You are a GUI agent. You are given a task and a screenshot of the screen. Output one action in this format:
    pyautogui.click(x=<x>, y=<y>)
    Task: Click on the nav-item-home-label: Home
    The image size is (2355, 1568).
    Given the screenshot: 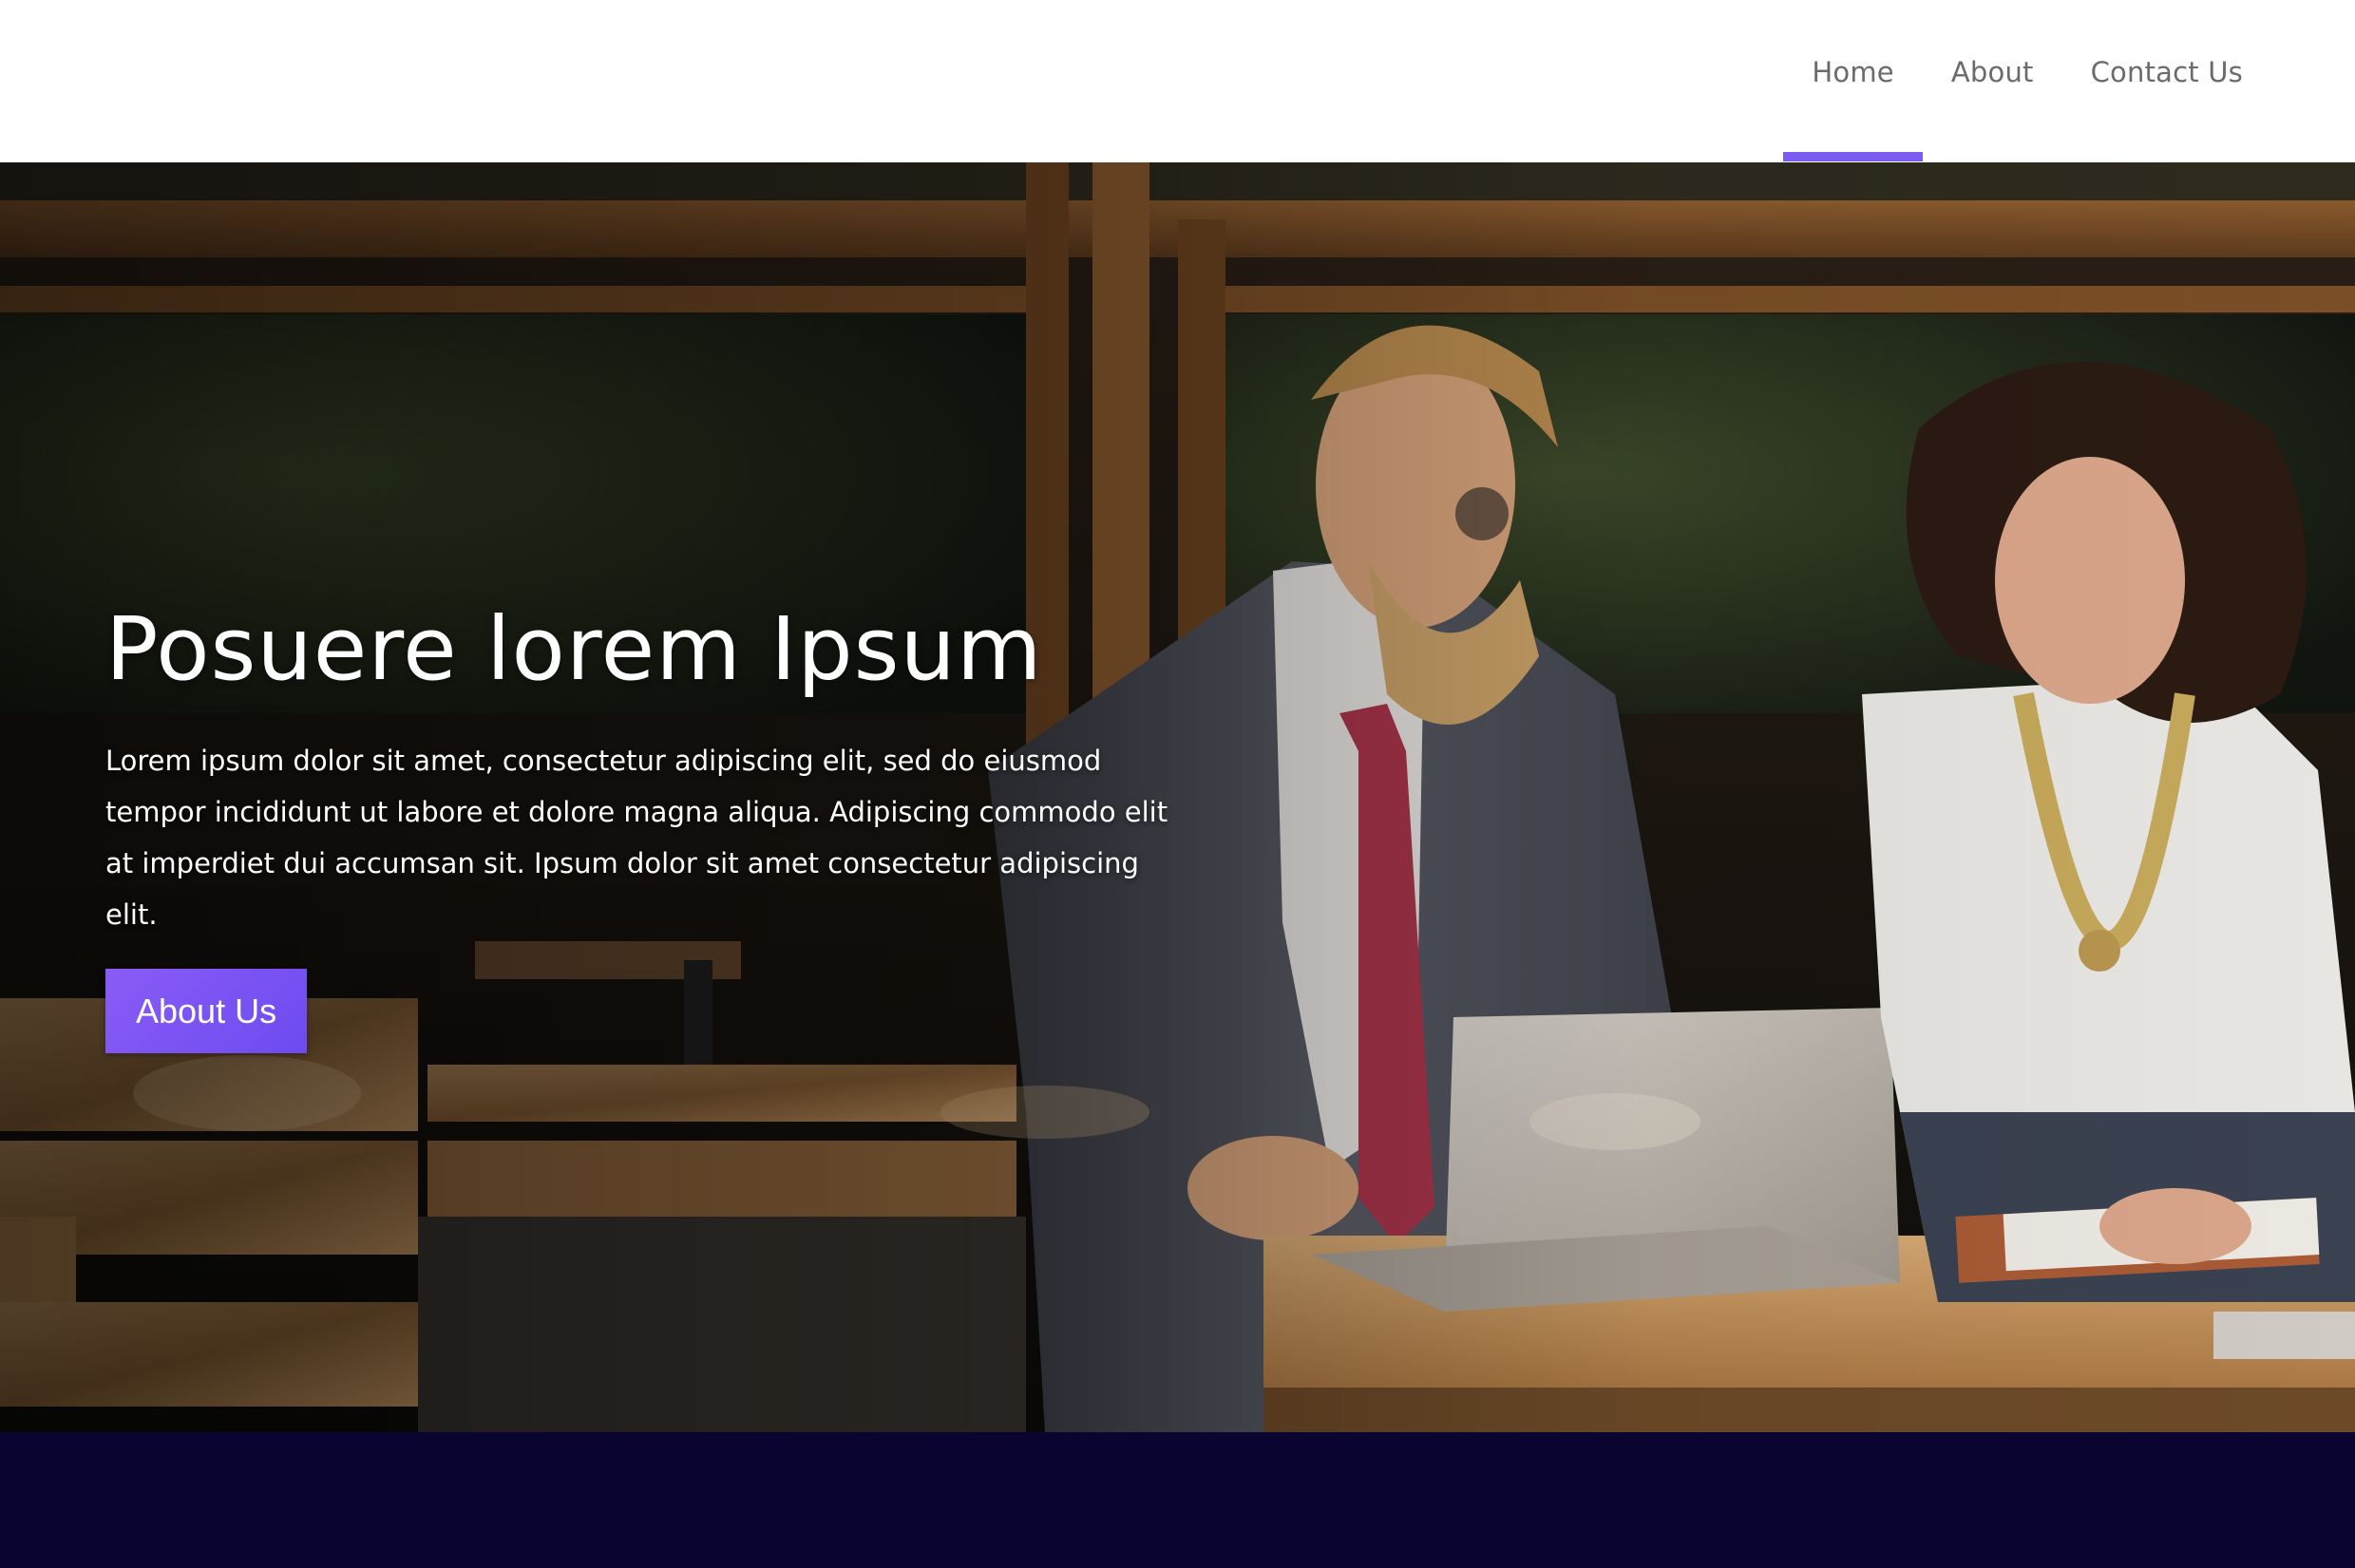 What is the action you would take?
    pyautogui.click(x=1853, y=72)
    